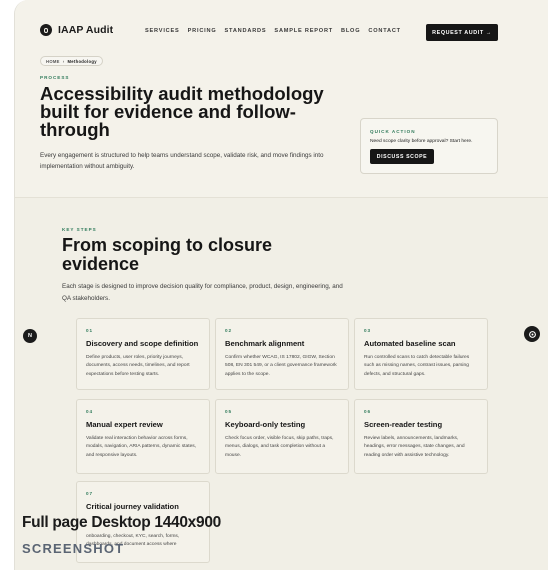 Image resolution: width=548 pixels, height=570 pixels. I want to click on gear-icon, so click(532, 334).